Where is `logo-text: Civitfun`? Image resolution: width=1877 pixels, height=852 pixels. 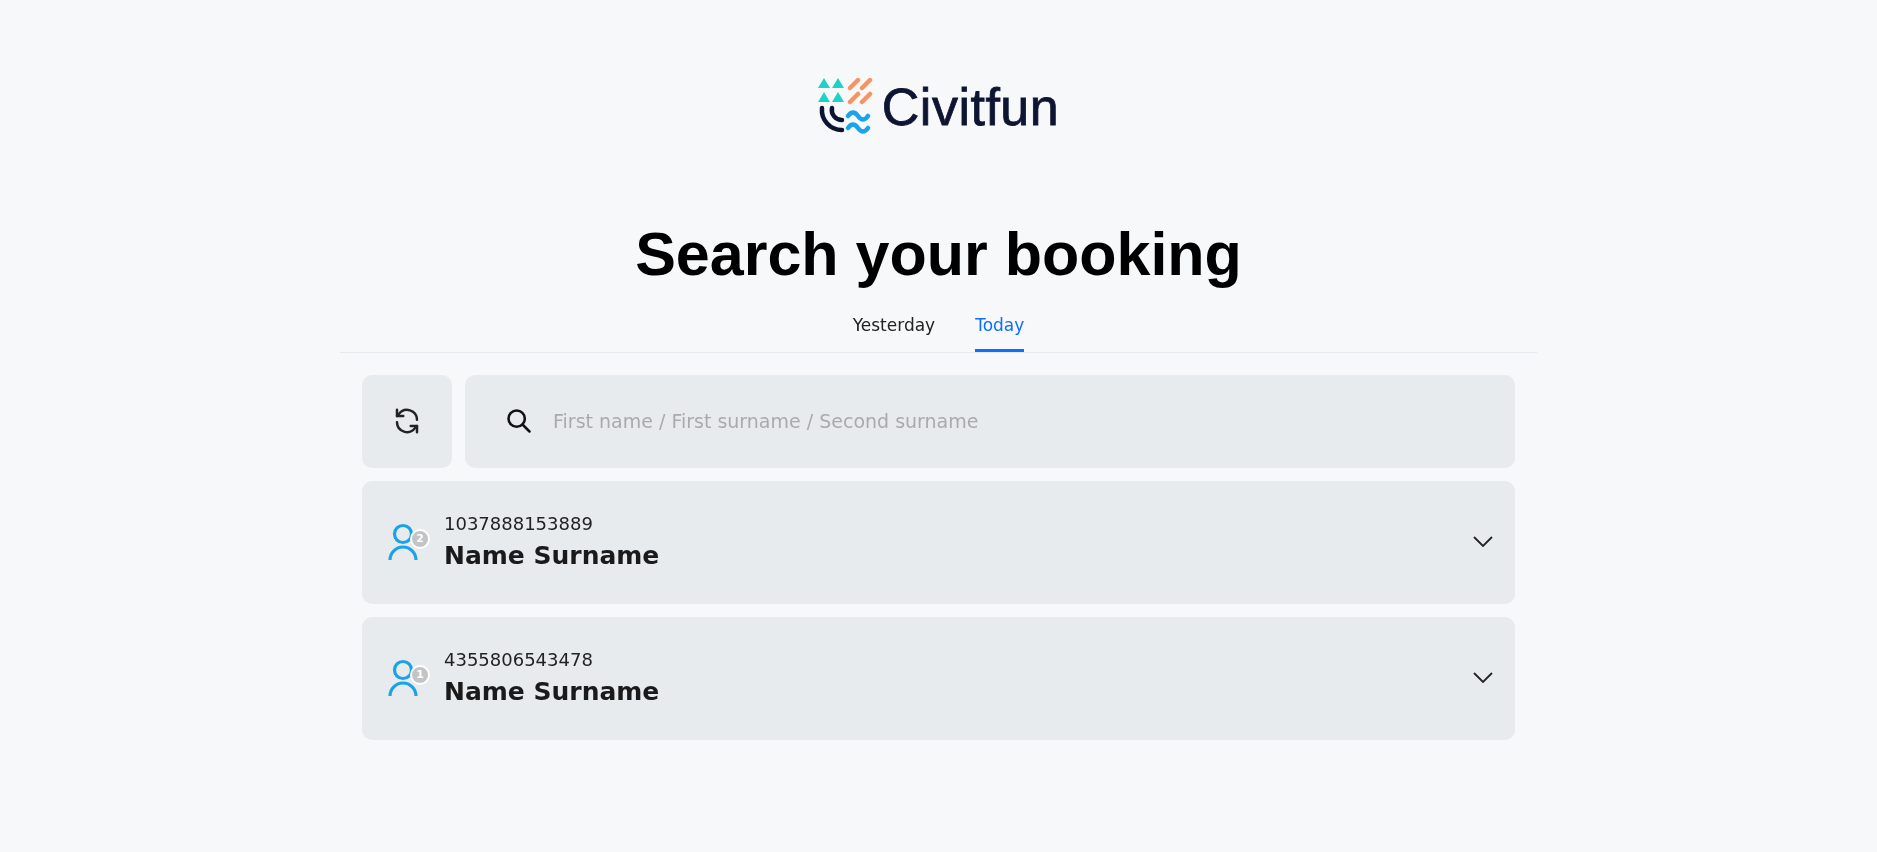
logo-text: Civitfun is located at coordinates (970, 107).